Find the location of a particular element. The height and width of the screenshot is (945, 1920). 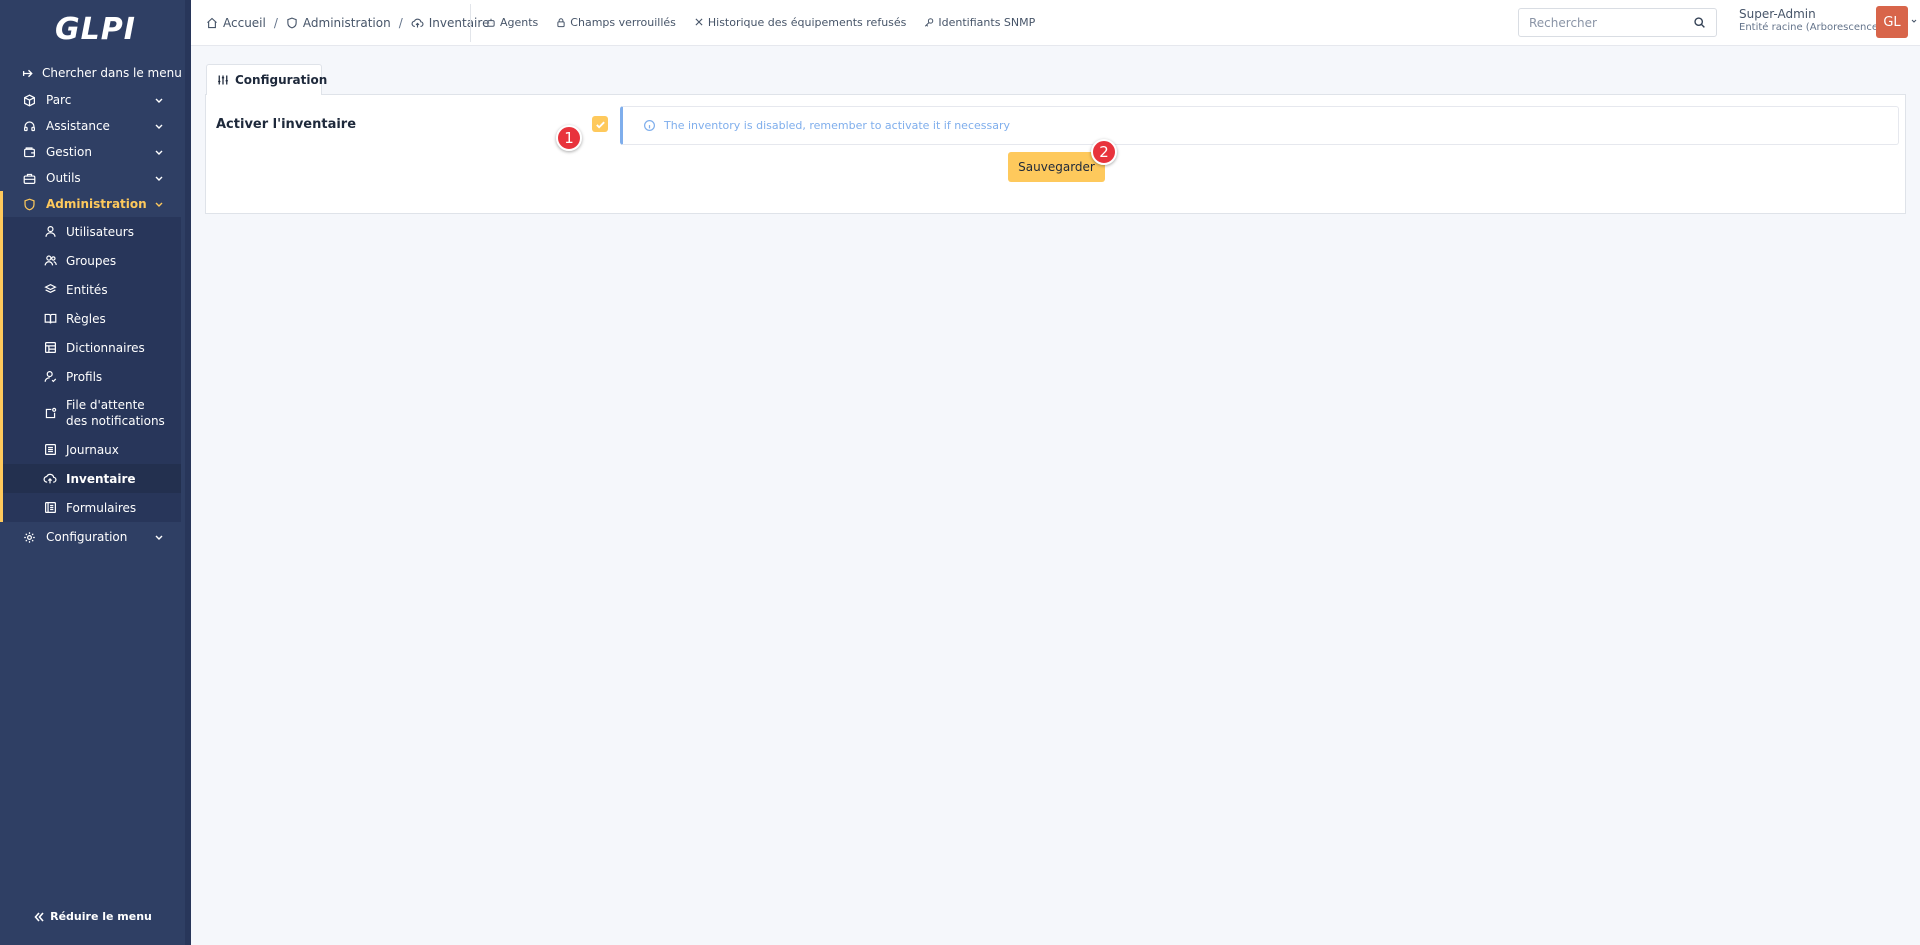

tool-locked-fields: Champs verrouillés is located at coordinates (616, 22).